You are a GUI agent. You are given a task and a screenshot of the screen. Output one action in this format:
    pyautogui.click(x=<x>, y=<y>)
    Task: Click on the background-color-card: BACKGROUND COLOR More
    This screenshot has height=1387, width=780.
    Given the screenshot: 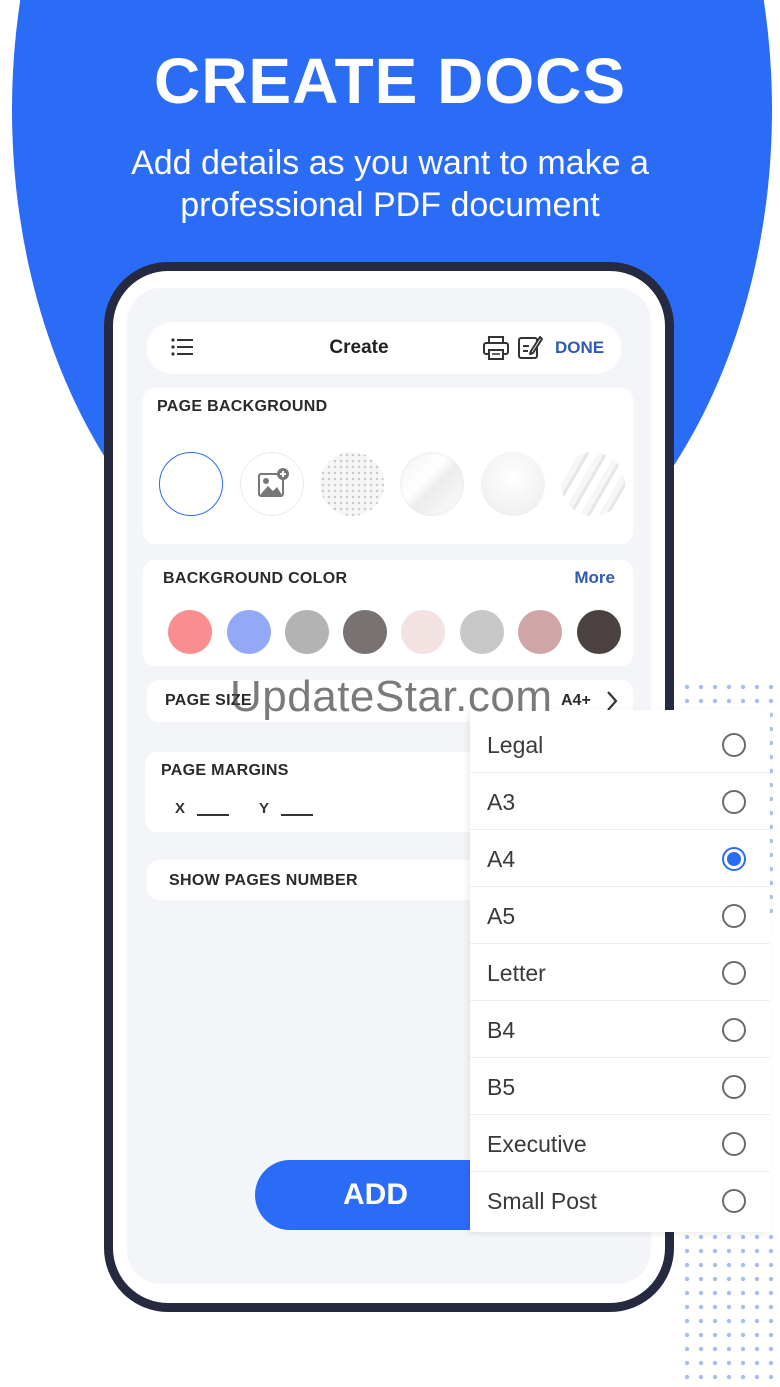 What is the action you would take?
    pyautogui.click(x=388, y=613)
    